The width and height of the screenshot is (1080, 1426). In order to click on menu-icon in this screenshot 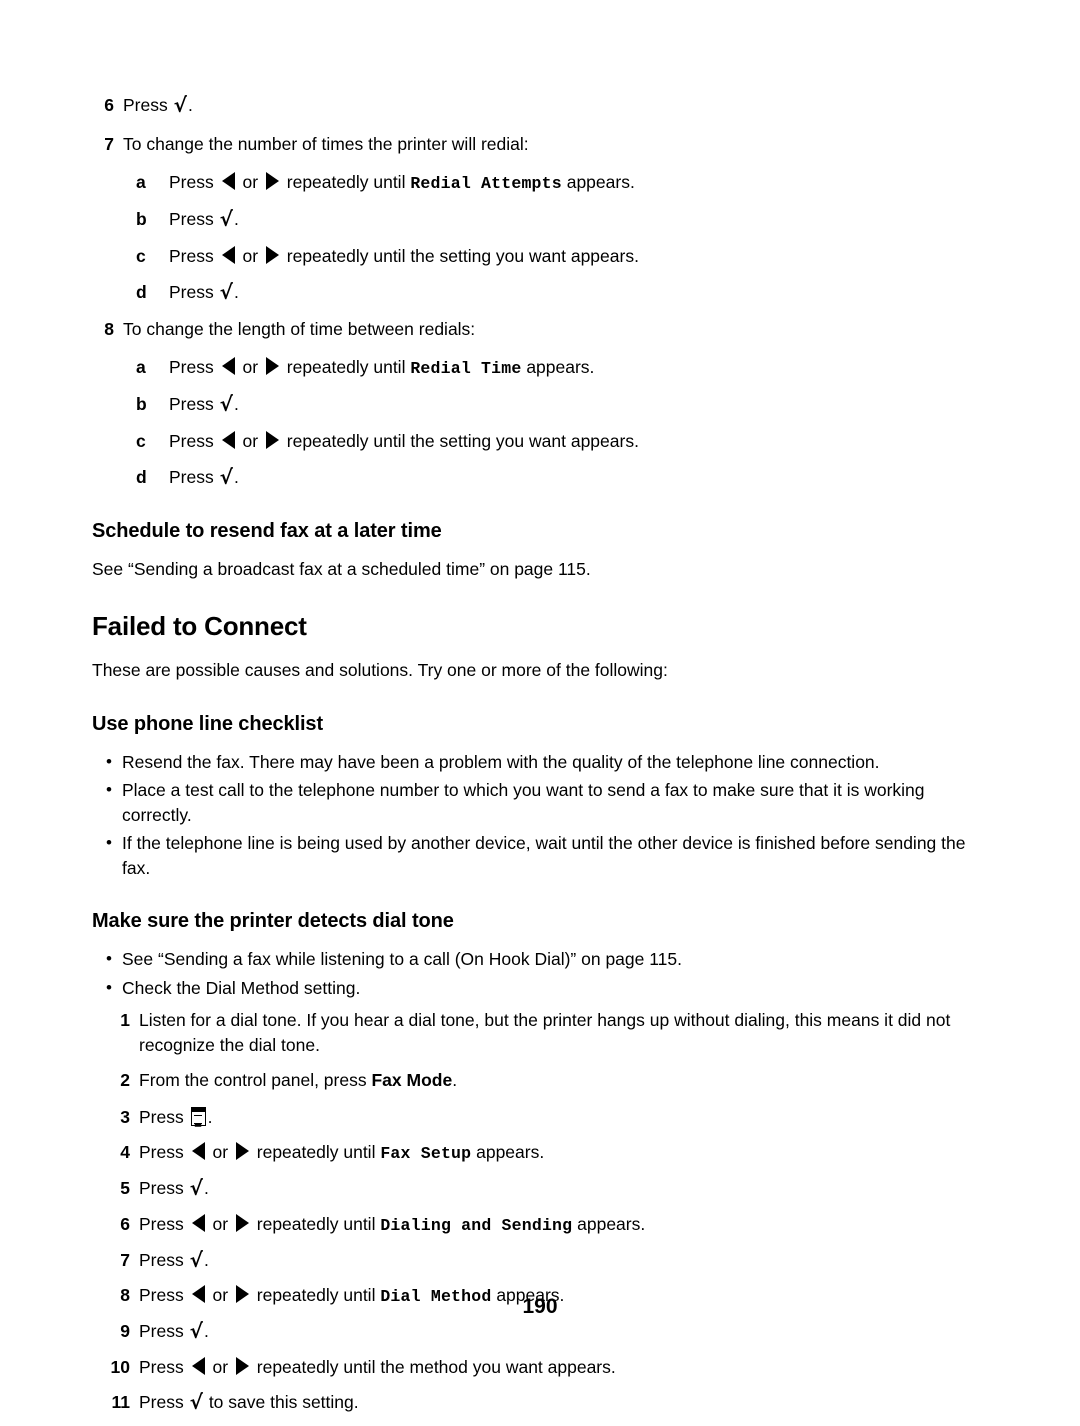, I will do `click(198, 1116)`.